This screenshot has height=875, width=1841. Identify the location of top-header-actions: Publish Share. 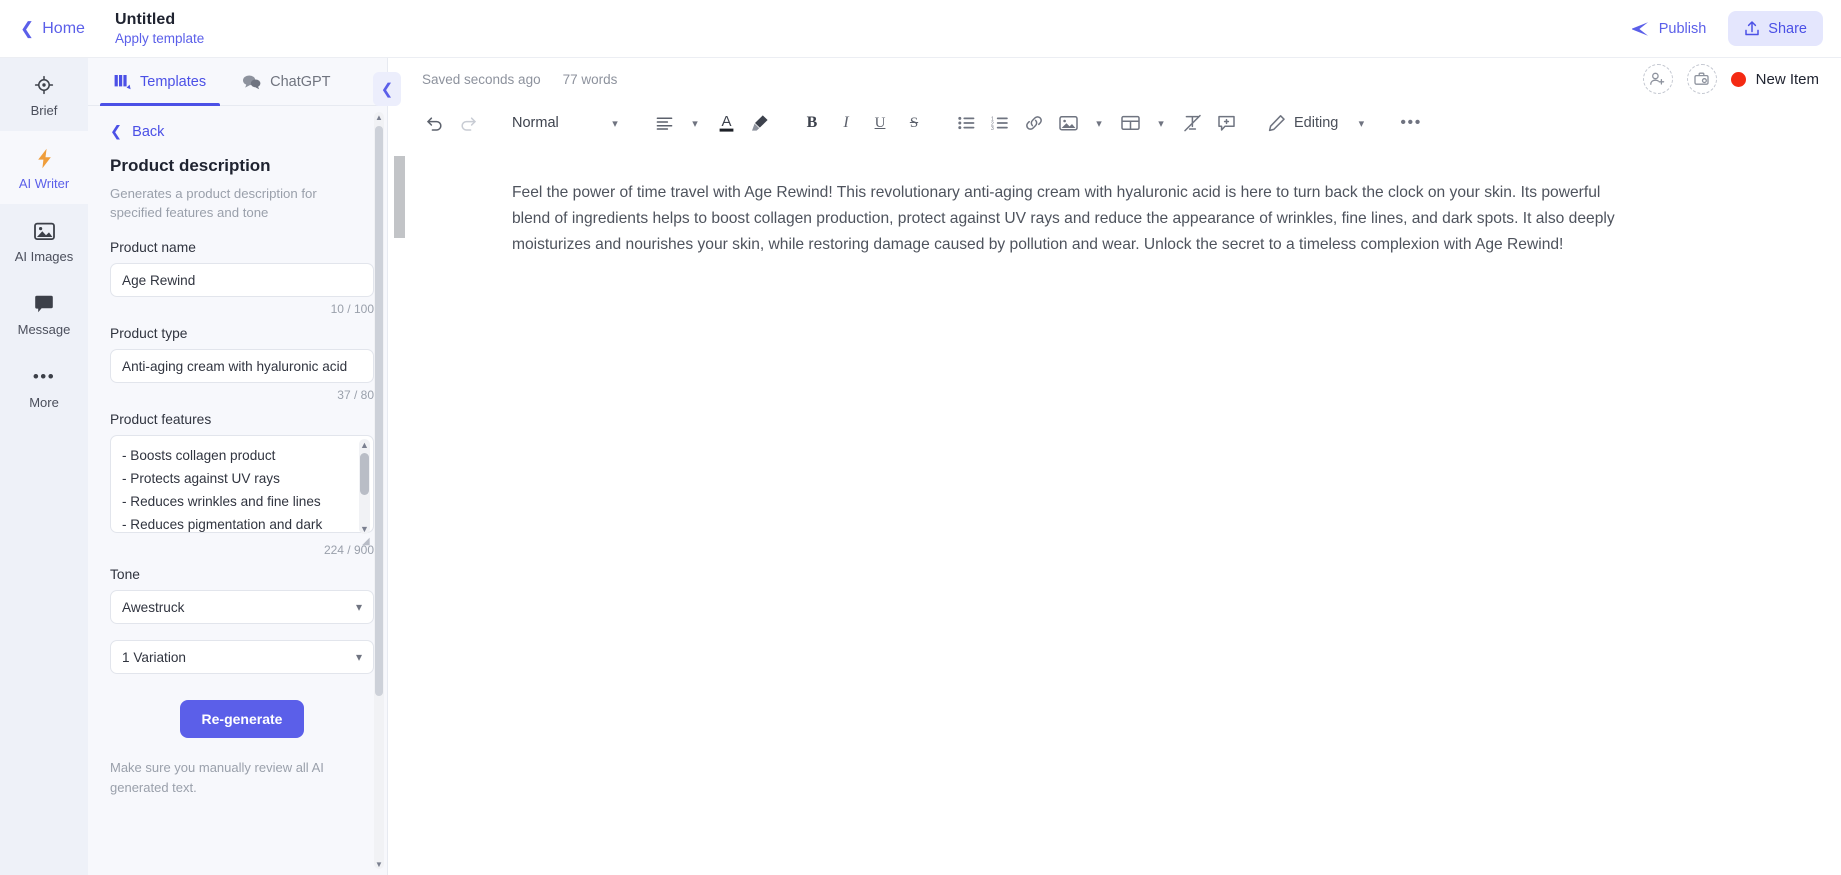
(1730, 28).